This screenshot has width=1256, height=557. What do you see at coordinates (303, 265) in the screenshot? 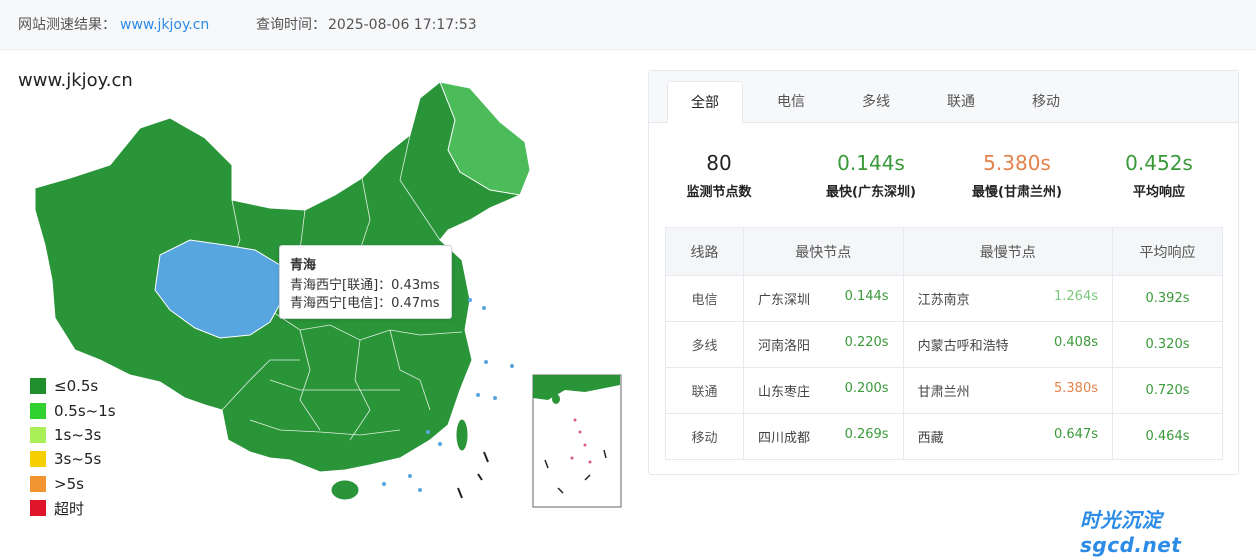
I see `tooltip-title: 青海` at bounding box center [303, 265].